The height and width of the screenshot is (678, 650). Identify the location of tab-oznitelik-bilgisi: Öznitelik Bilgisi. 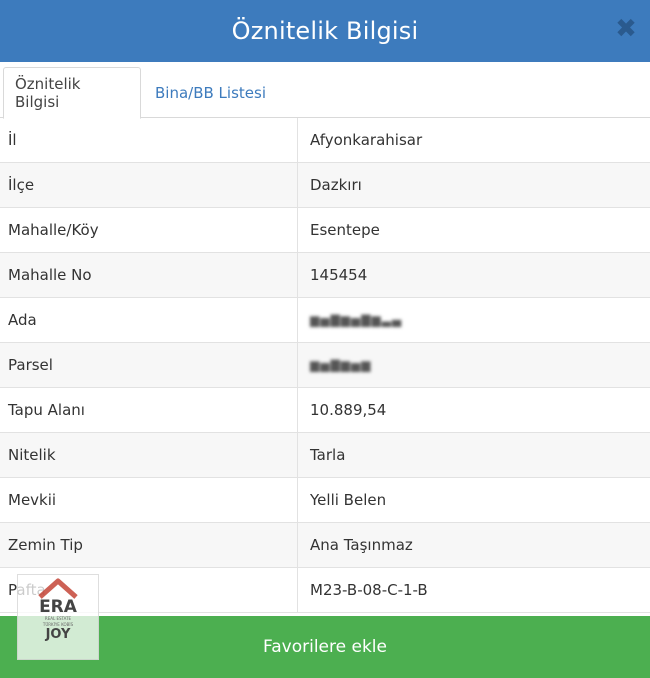
(72, 93).